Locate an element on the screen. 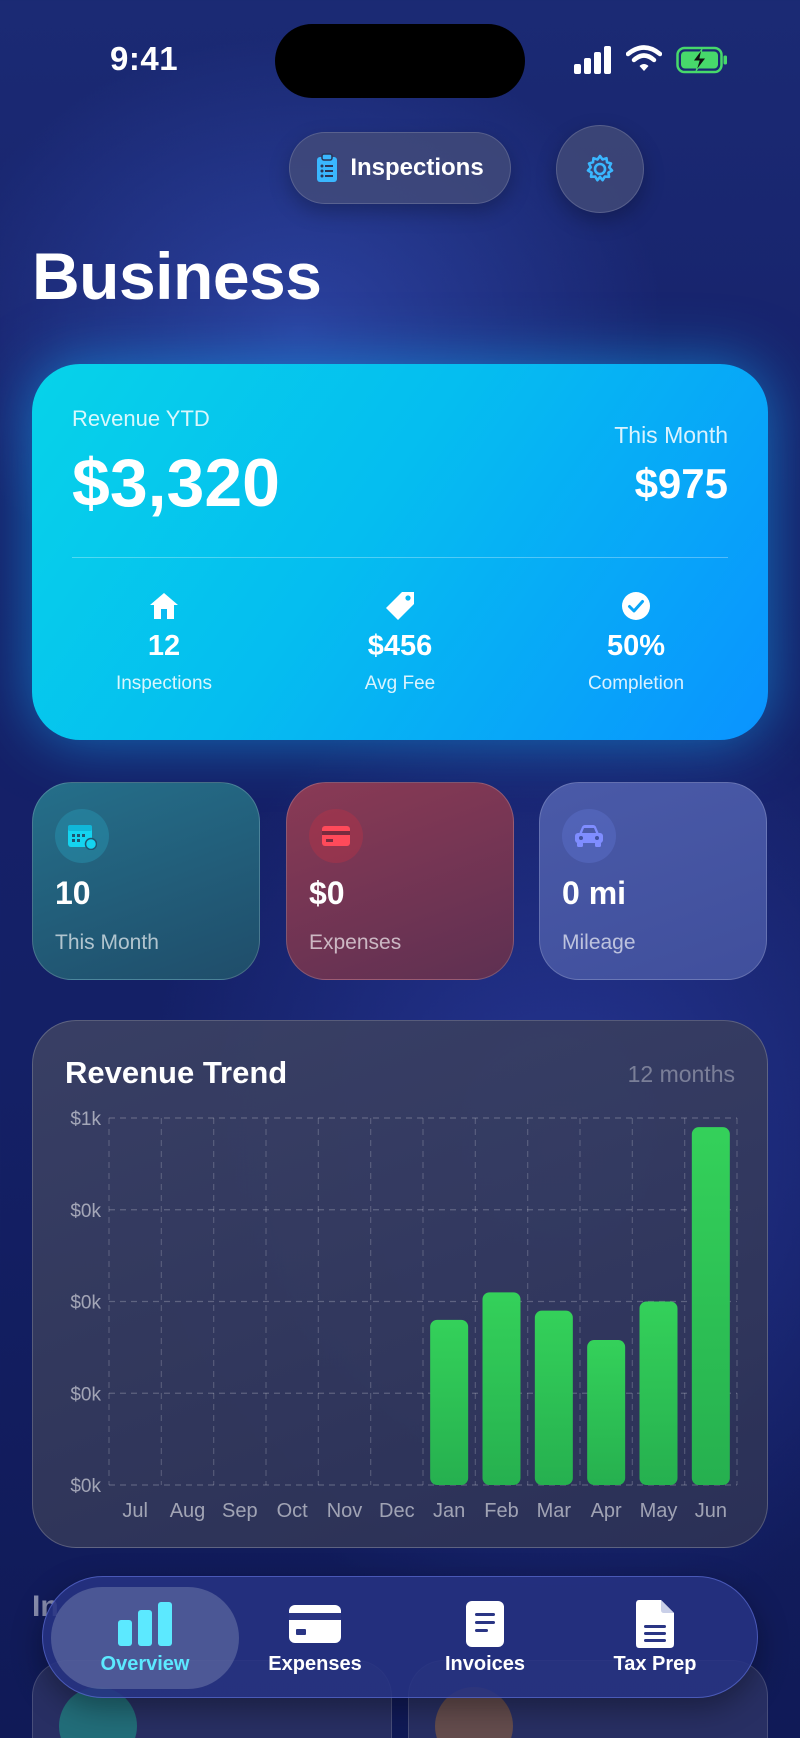 Image resolution: width=800 pixels, height=1738 pixels. x-tick-label: Jan is located at coordinates (449, 1511).